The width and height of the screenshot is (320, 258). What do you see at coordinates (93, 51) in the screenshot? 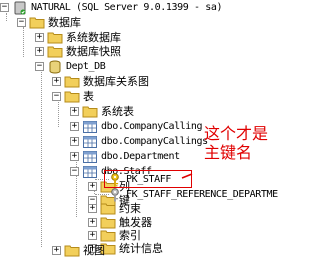
I see `snapshots-label: 数据库快照` at bounding box center [93, 51].